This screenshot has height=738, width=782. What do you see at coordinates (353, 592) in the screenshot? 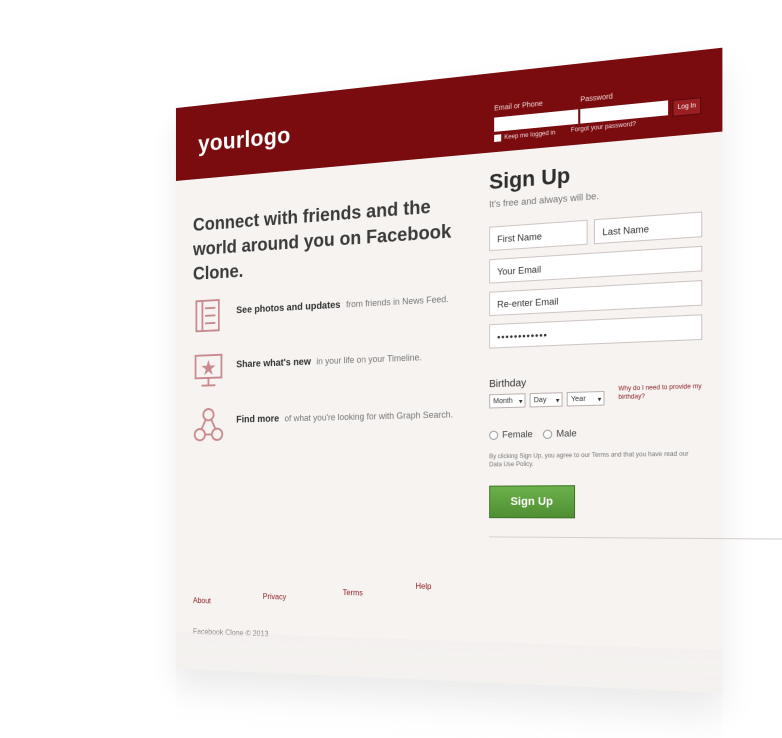
I see `footer-terms-link: Terms` at bounding box center [353, 592].